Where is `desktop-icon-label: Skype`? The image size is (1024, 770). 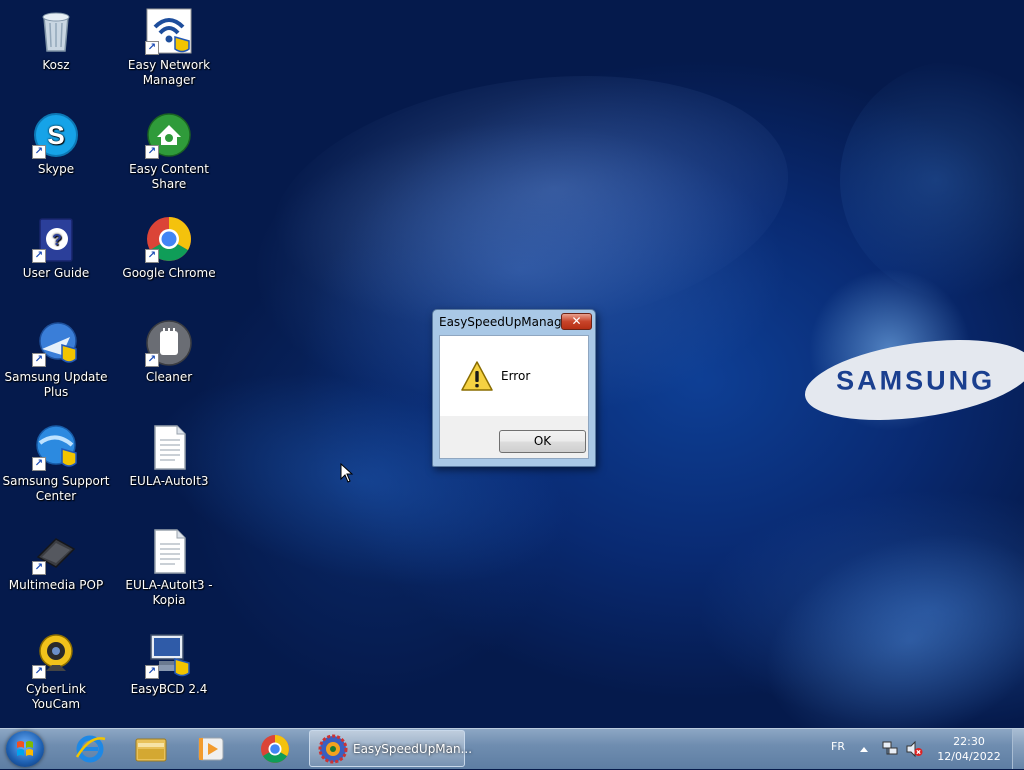
desktop-icon-label: Skype is located at coordinates (56, 169).